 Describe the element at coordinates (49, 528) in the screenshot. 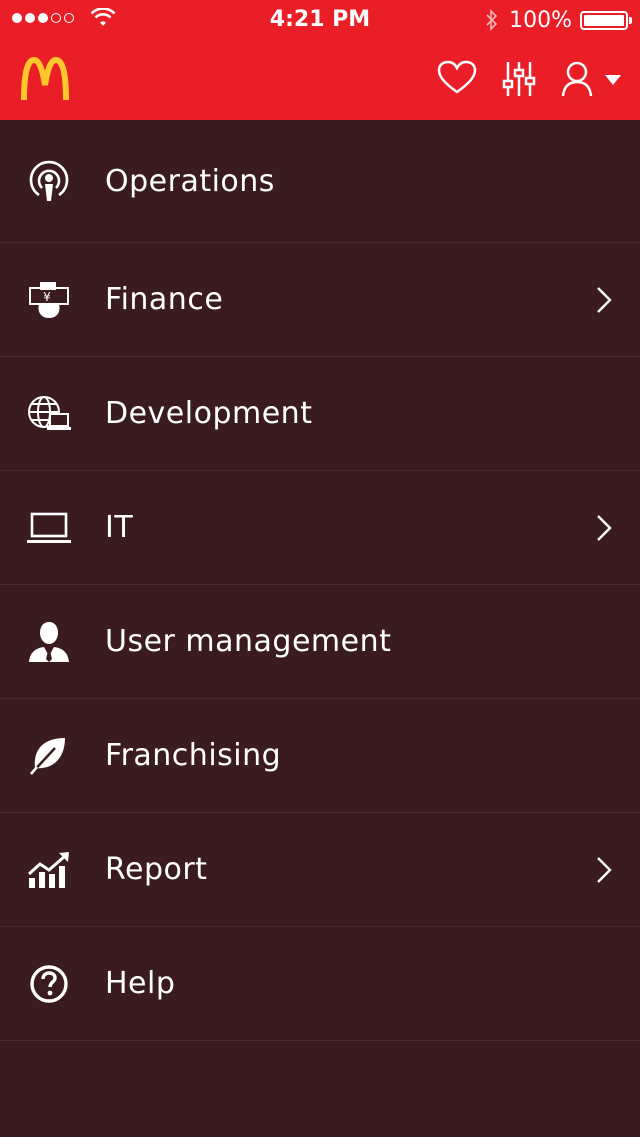

I see `laptop-icon` at that location.